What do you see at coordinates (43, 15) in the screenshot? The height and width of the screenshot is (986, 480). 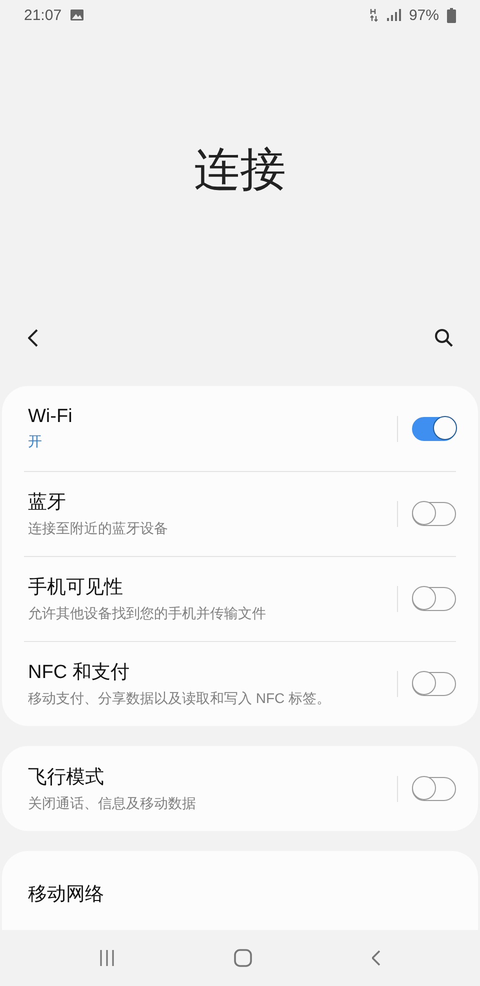 I see `status-time: 21:07` at bounding box center [43, 15].